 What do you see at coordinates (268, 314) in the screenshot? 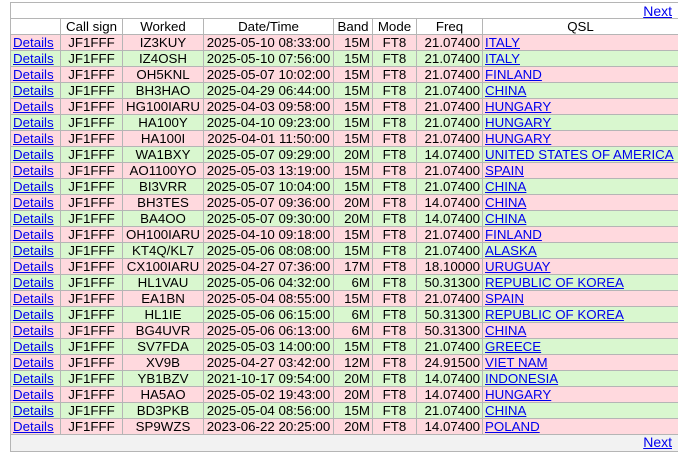
I see `date-time-cell: 2025-05-06 06:15:00` at bounding box center [268, 314].